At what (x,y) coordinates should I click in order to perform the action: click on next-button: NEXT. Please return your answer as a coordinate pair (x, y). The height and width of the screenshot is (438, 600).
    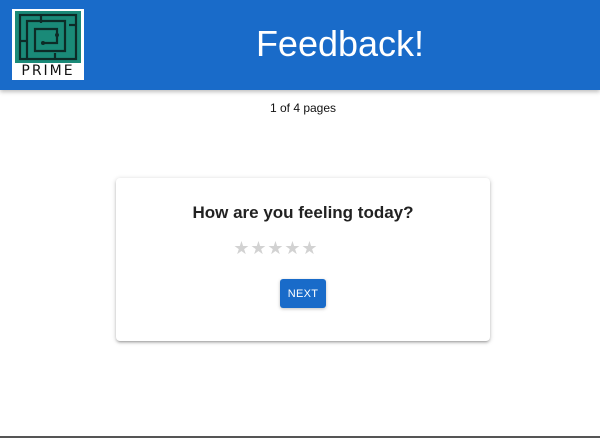
    Looking at the image, I should click on (303, 293).